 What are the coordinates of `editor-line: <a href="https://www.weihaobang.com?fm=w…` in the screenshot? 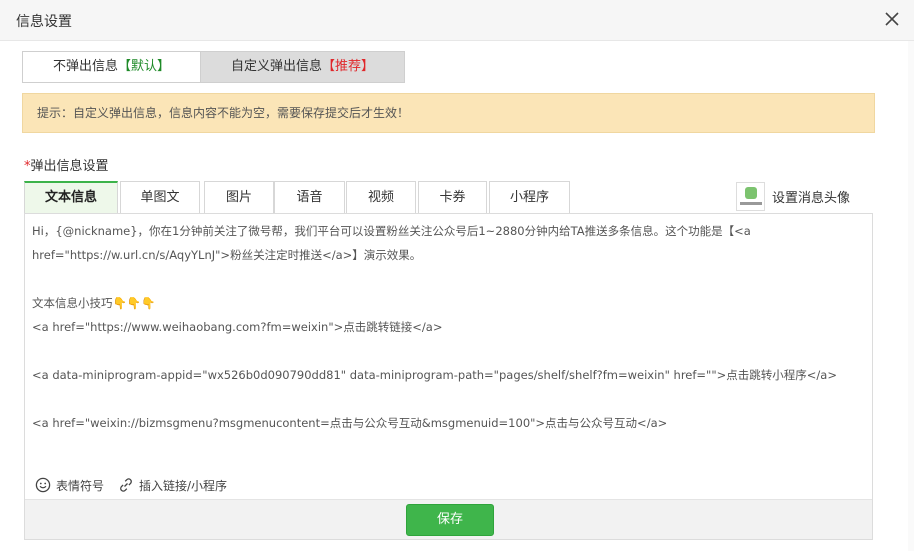 It's located at (237, 327).